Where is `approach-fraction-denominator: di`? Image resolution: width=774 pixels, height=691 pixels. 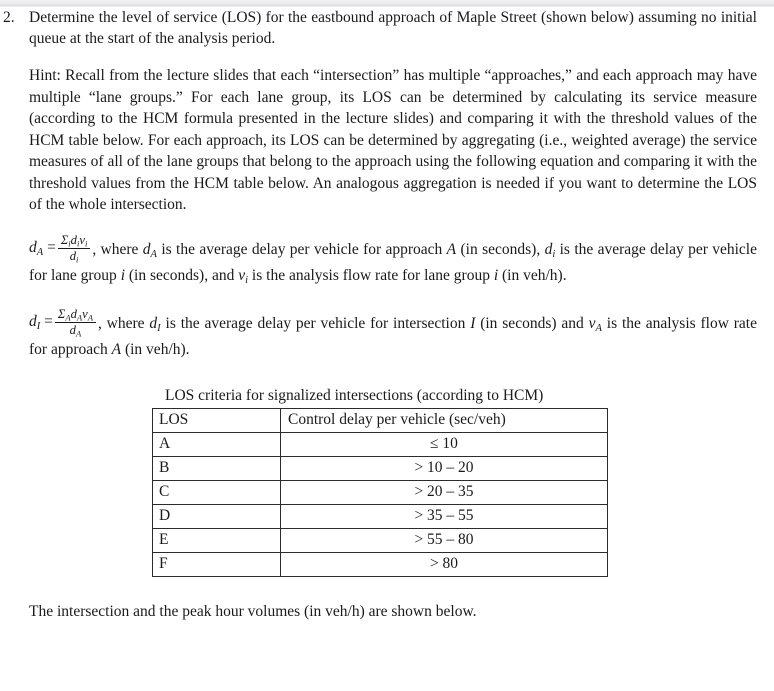
approach-fraction-denominator: di is located at coordinates (74, 256).